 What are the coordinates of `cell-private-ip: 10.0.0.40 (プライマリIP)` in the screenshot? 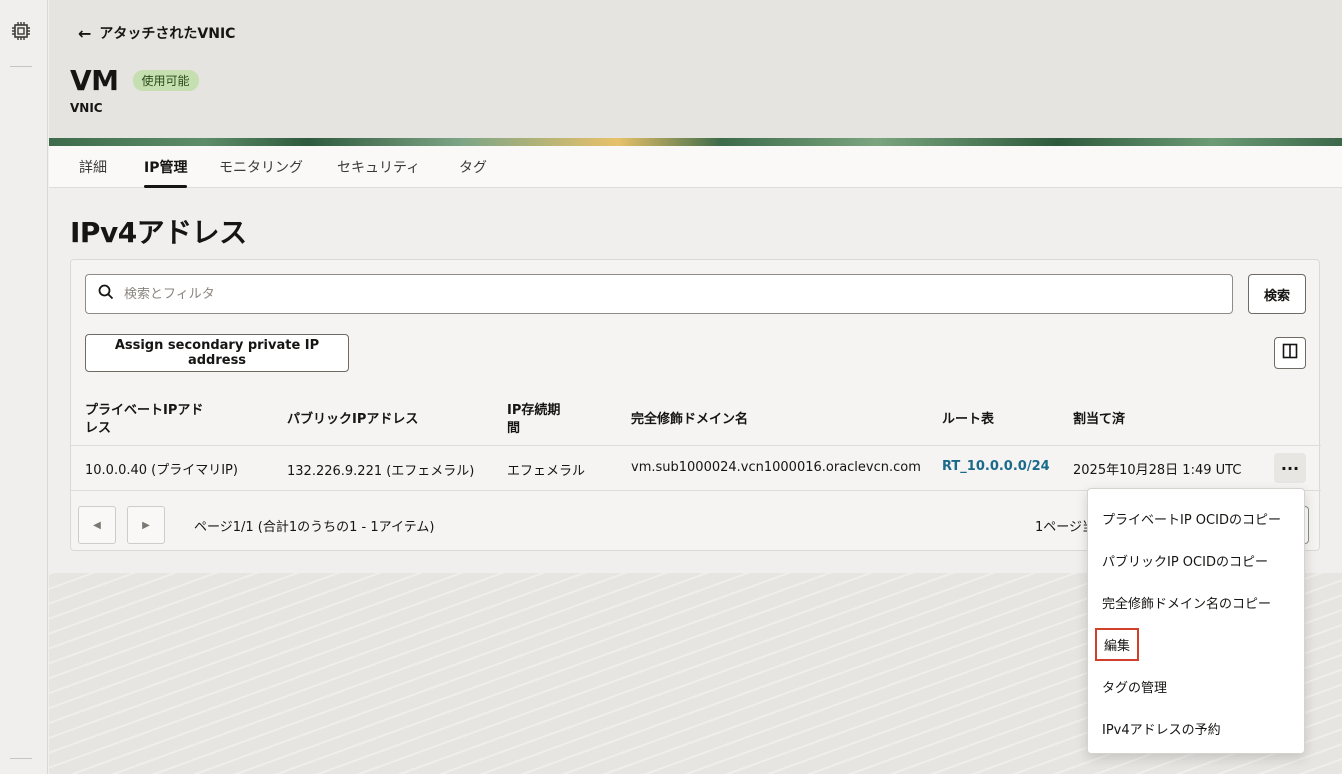 It's located at (161, 470).